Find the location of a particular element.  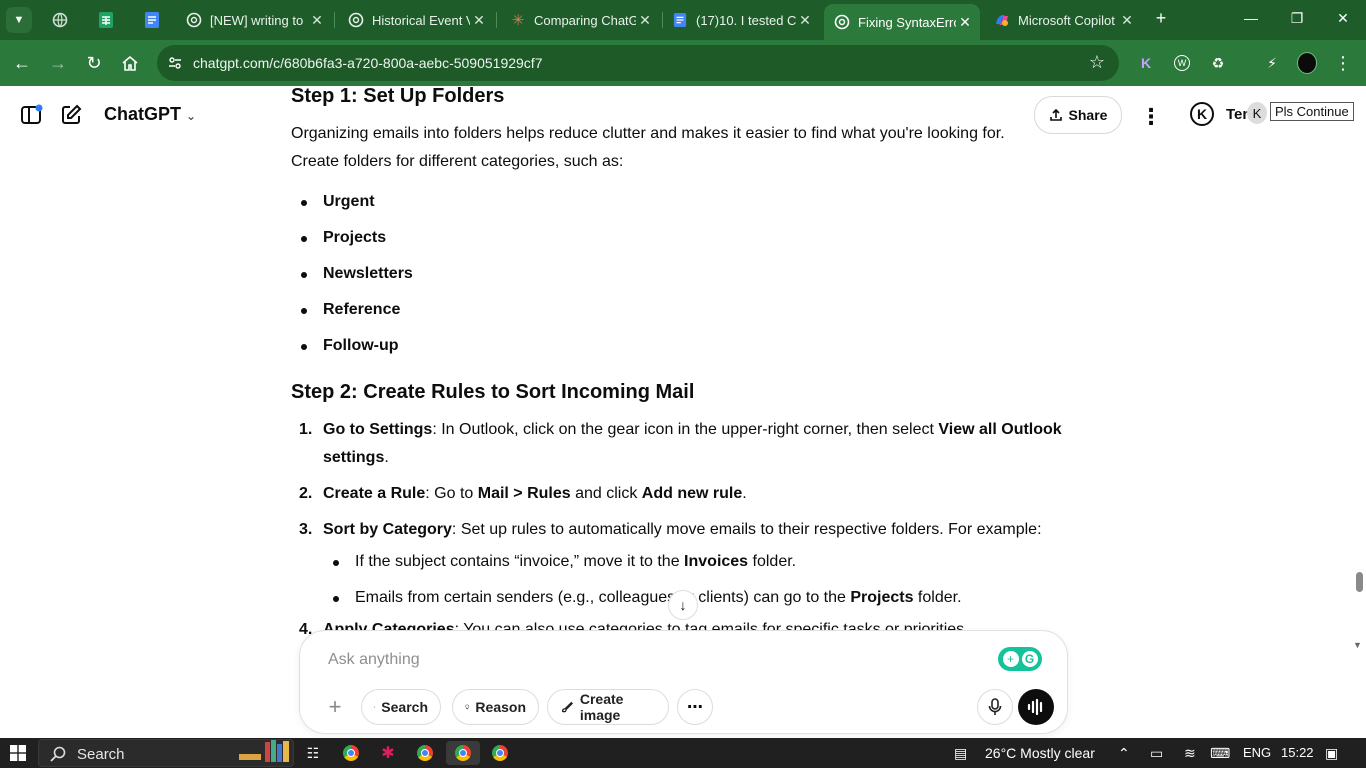

kebab-menu-icon: ⋮ is located at coordinates (1343, 62).